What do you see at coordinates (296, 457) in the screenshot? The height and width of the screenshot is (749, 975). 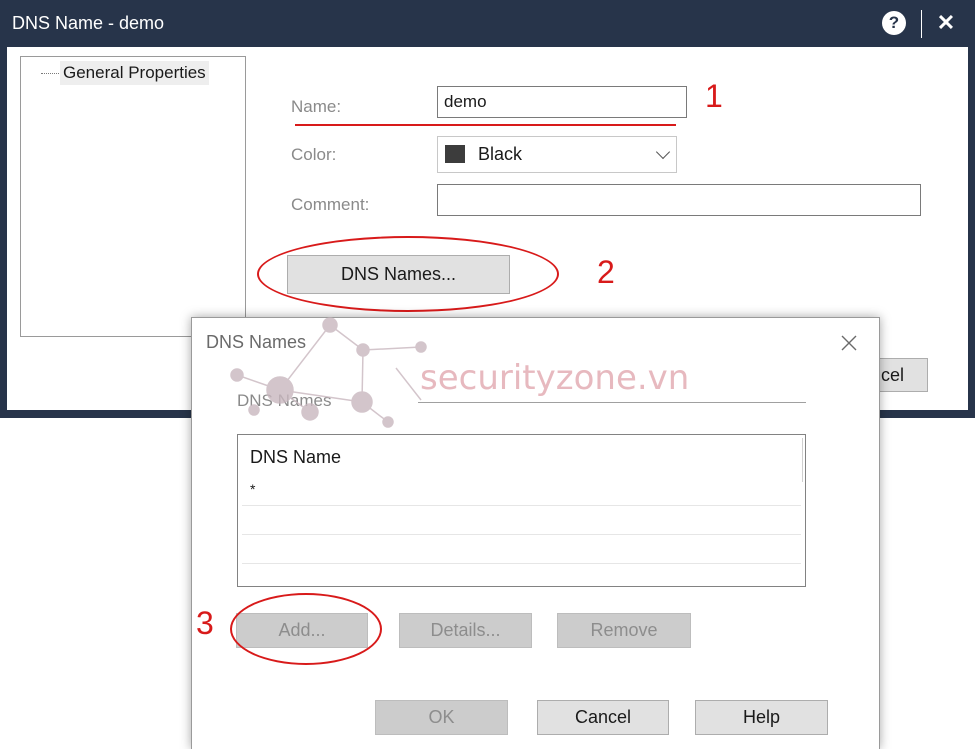 I see `column-header: DNS Name` at bounding box center [296, 457].